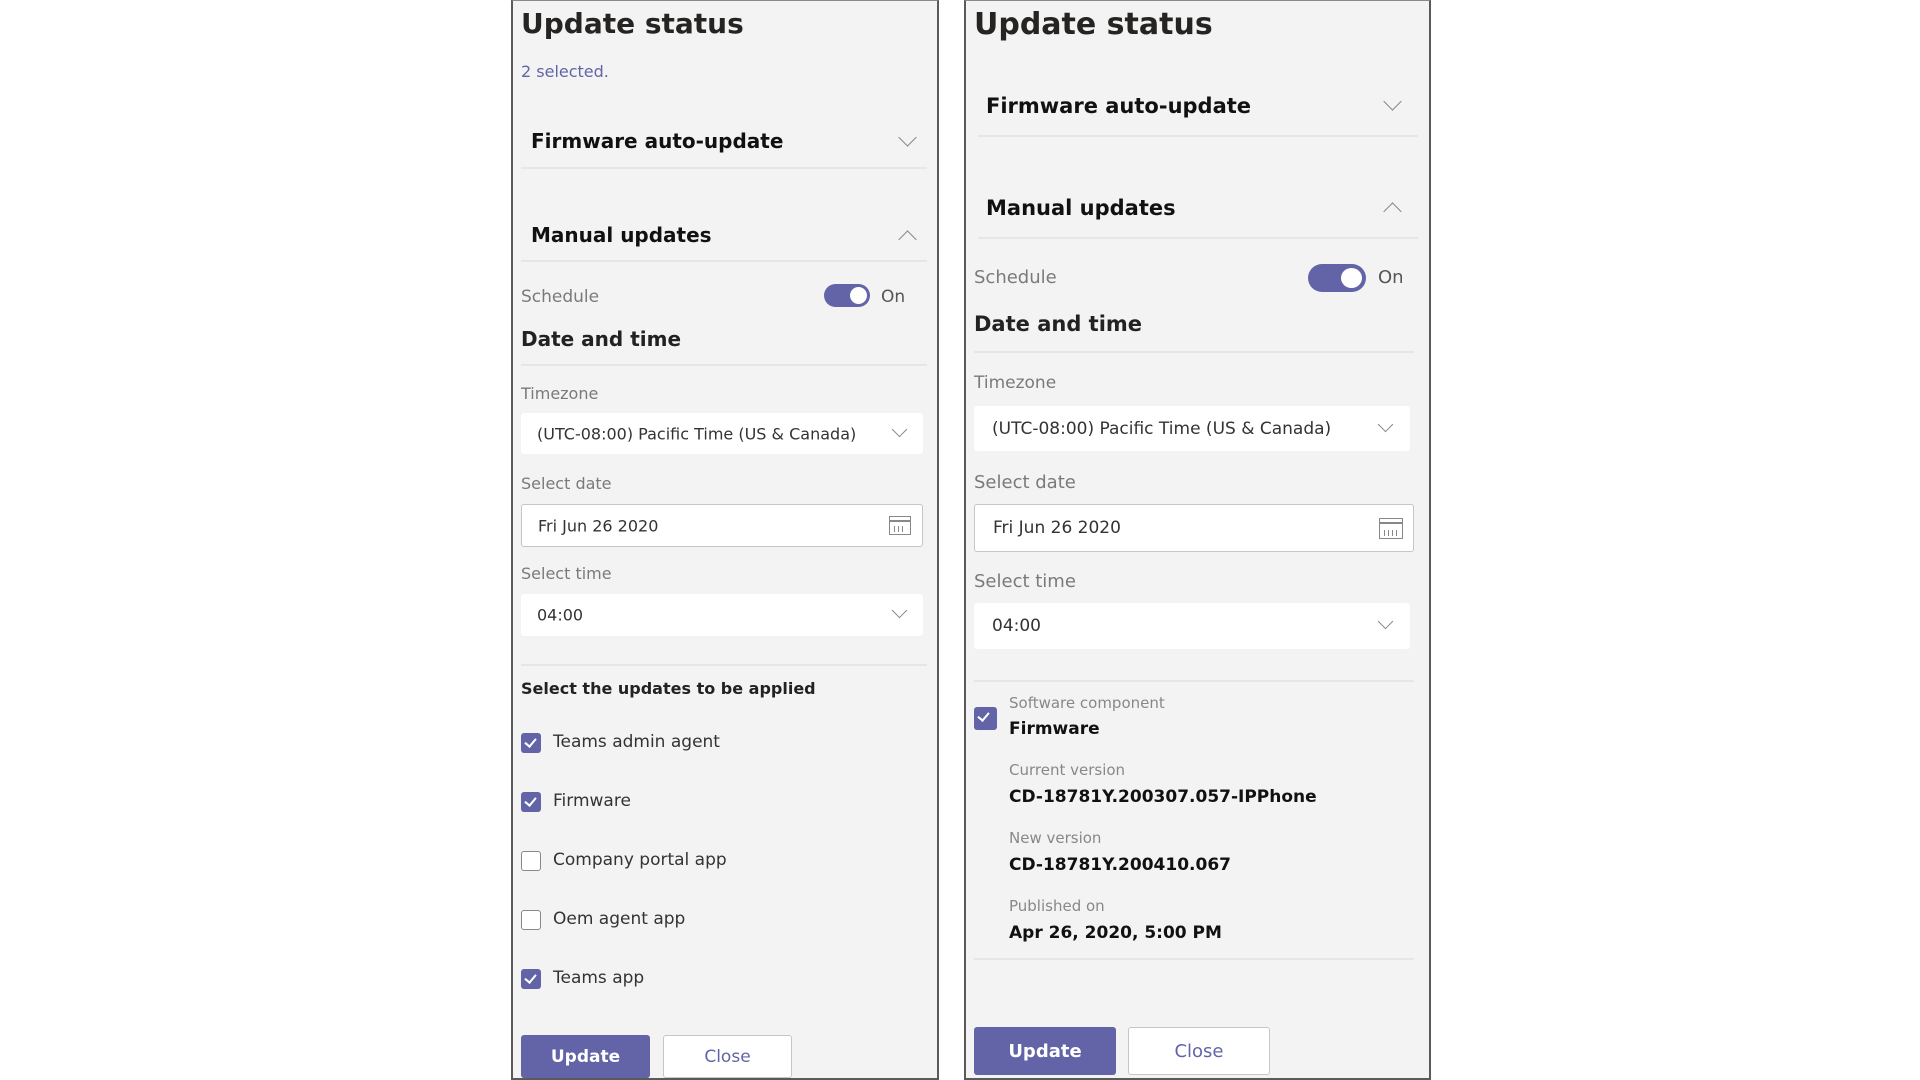  Describe the element at coordinates (1057, 906) in the screenshot. I see `published-on-label: Published on` at that location.